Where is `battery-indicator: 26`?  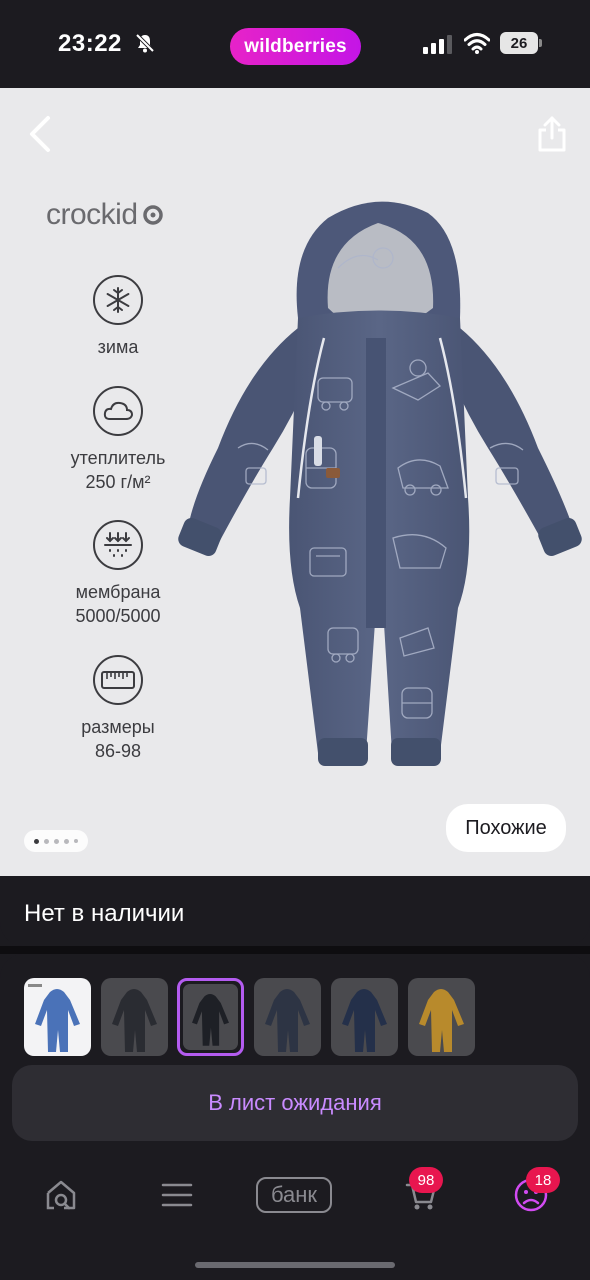
battery-indicator: 26 is located at coordinates (519, 43).